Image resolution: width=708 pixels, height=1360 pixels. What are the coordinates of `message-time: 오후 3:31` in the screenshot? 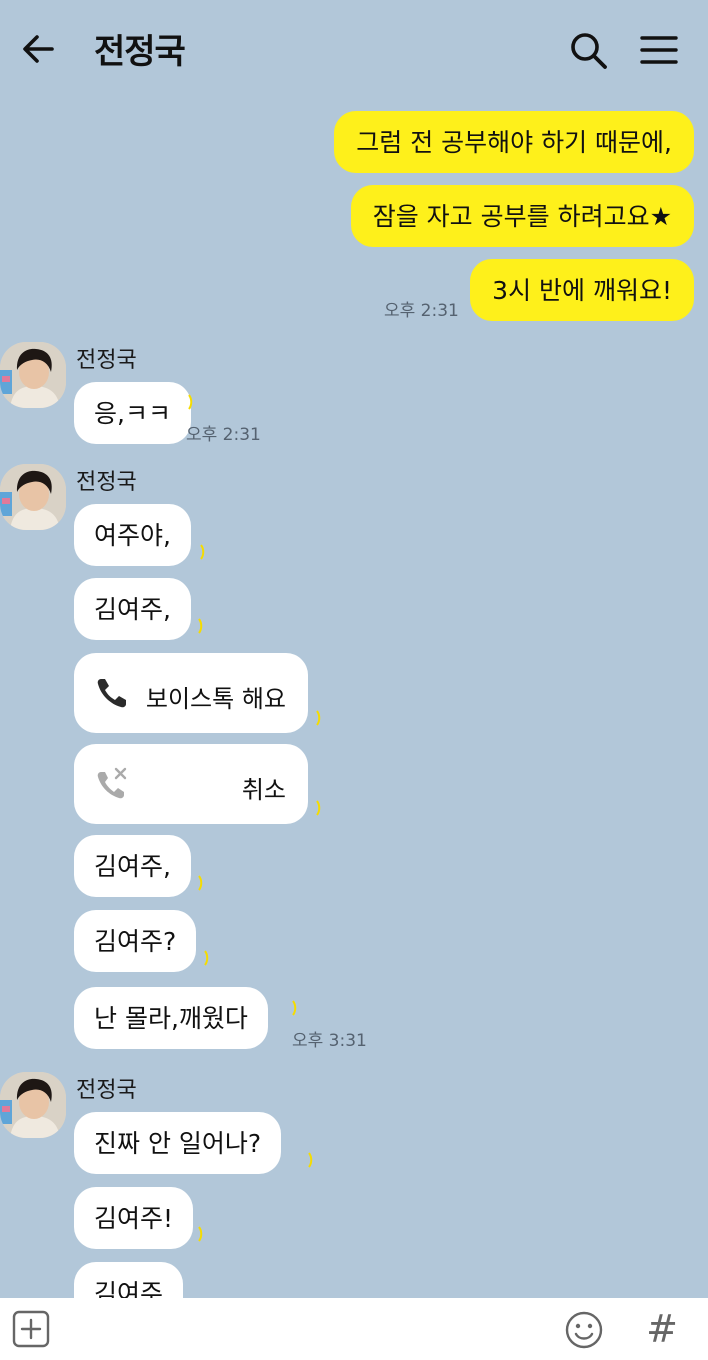 It's located at (329, 1041).